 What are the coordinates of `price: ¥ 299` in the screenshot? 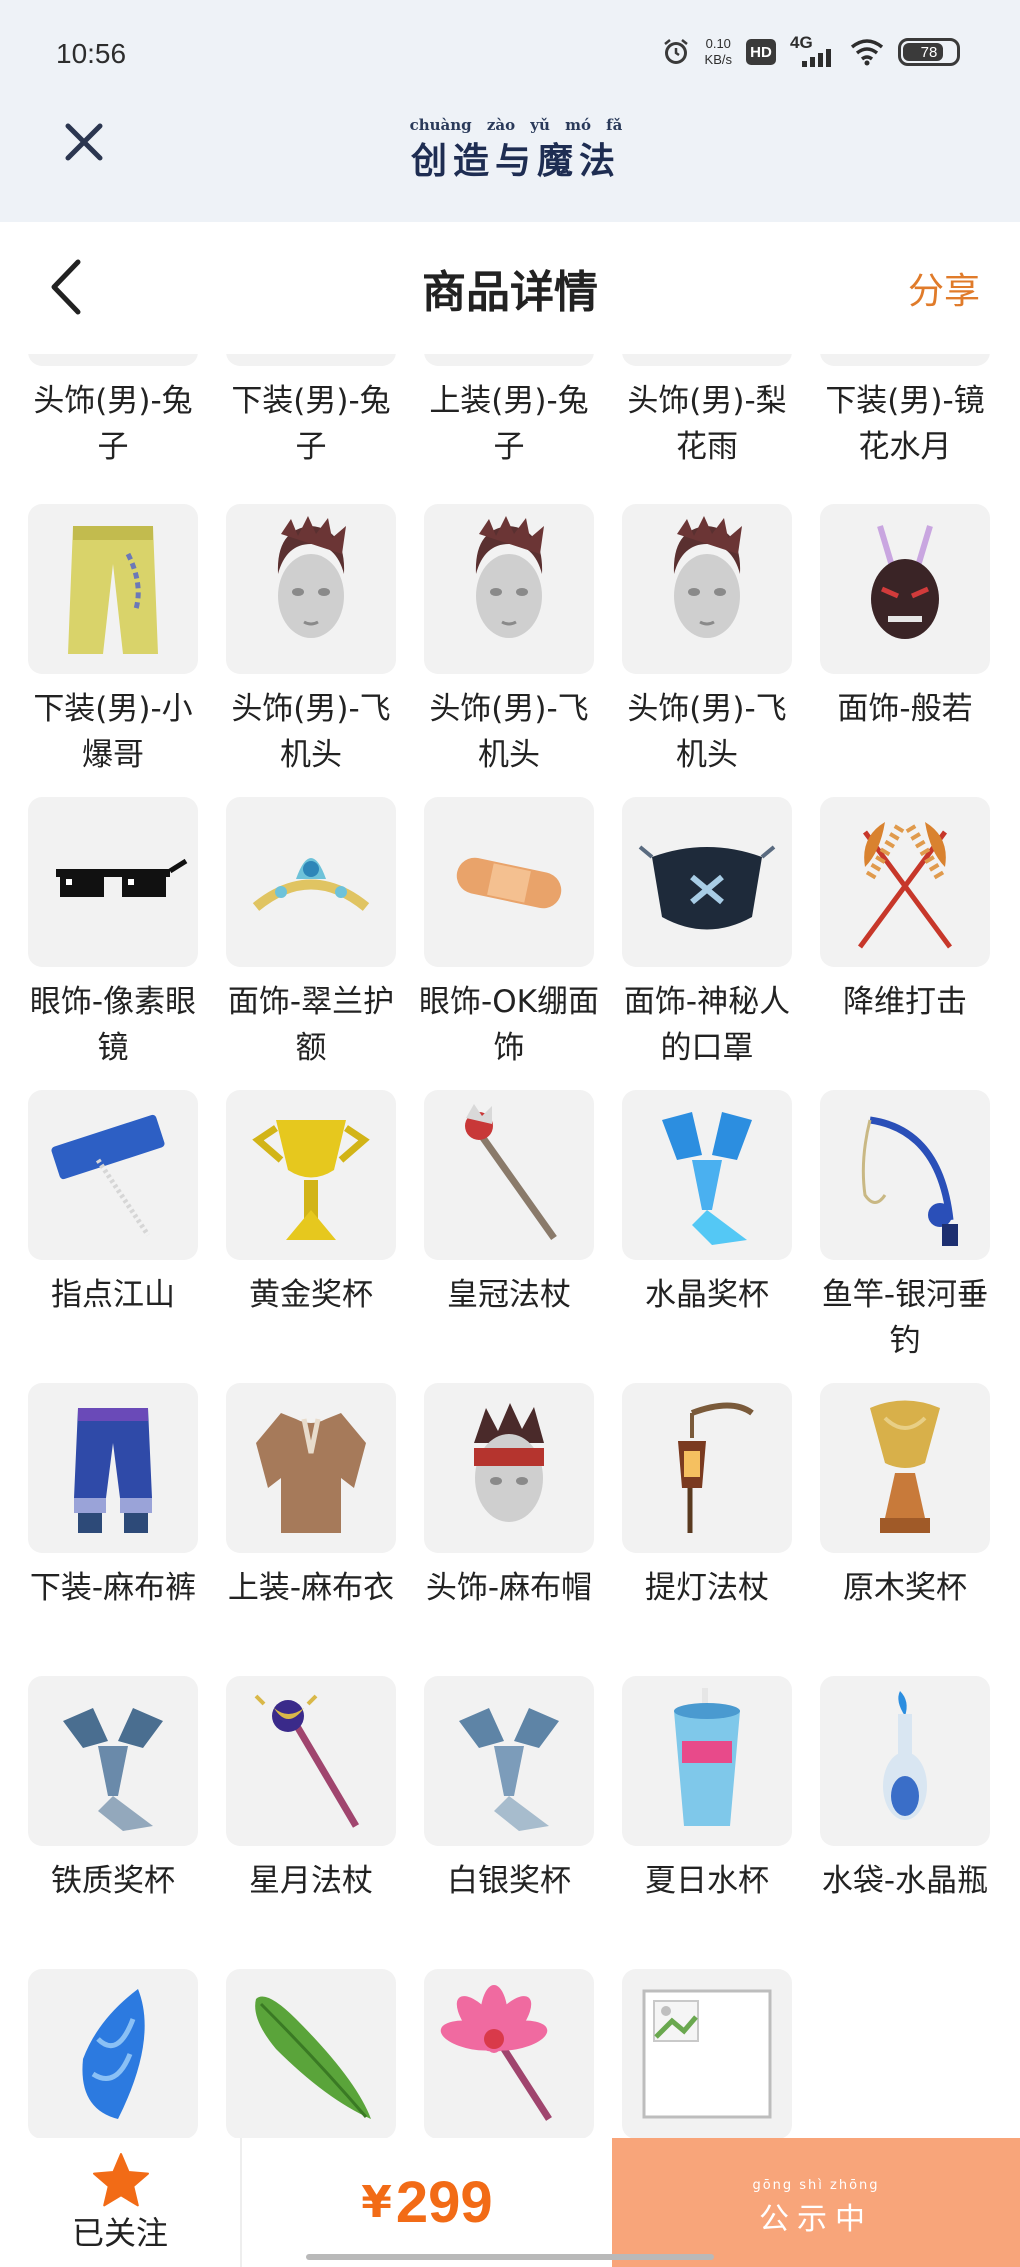 It's located at (427, 2202).